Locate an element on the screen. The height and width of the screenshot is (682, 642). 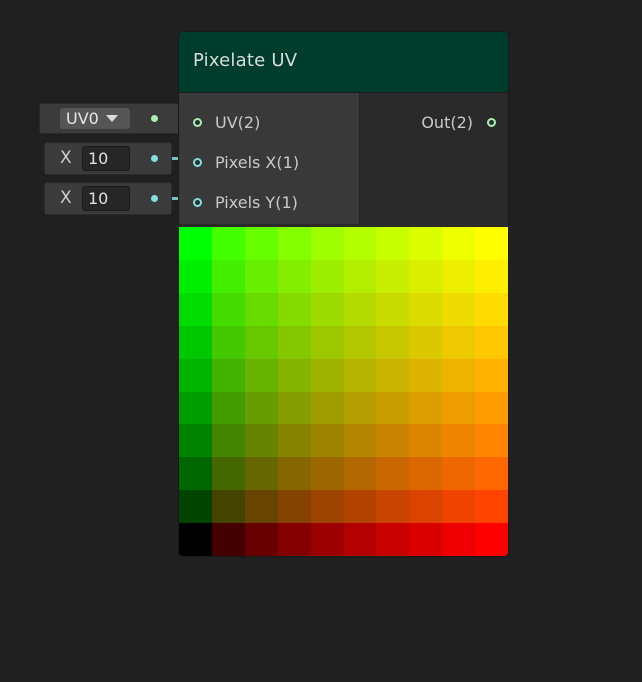
uv-channel-value: UV0 is located at coordinates (82, 118).